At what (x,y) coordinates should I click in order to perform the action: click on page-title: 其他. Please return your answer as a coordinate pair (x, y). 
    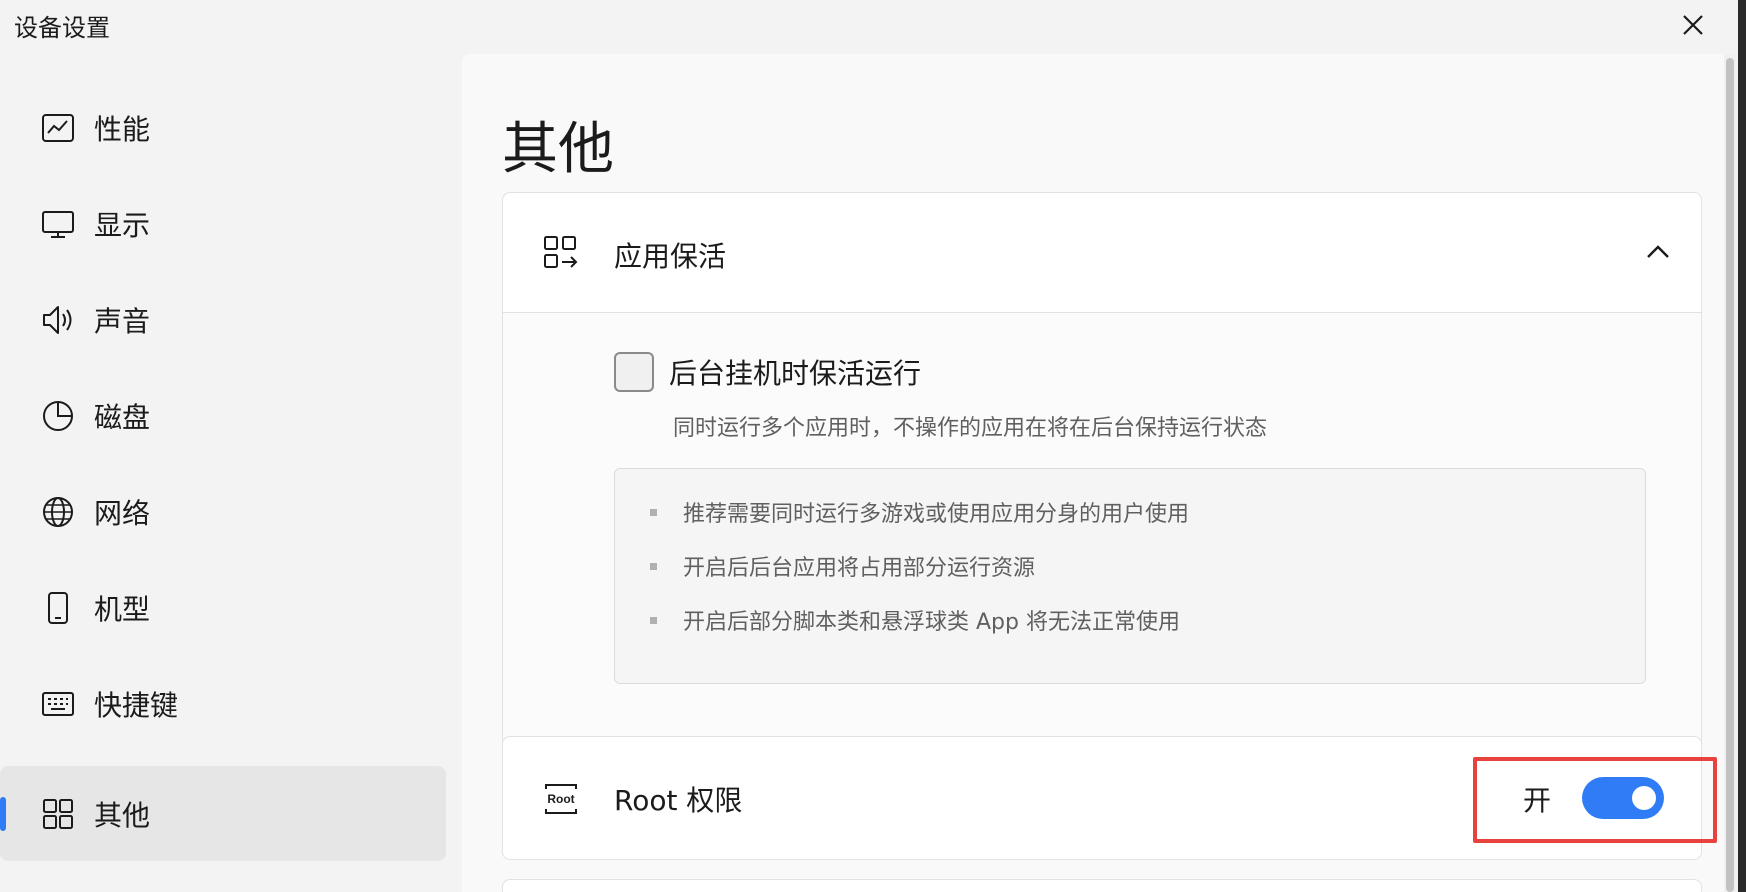
    Looking at the image, I should click on (558, 149).